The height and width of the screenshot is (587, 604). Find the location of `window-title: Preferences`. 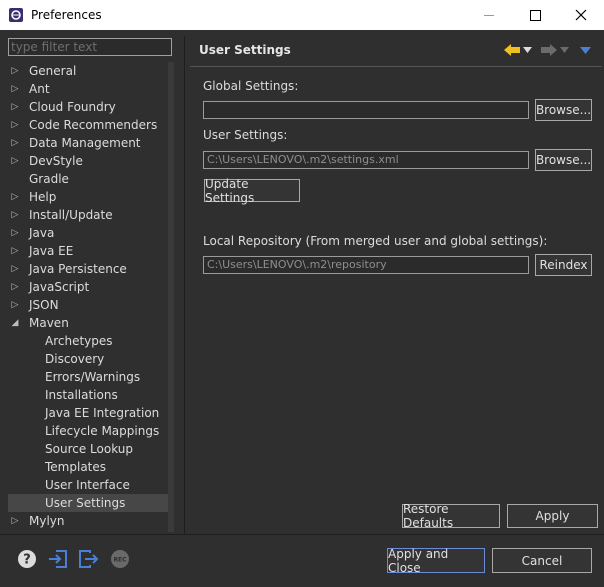

window-title: Preferences is located at coordinates (66, 15).